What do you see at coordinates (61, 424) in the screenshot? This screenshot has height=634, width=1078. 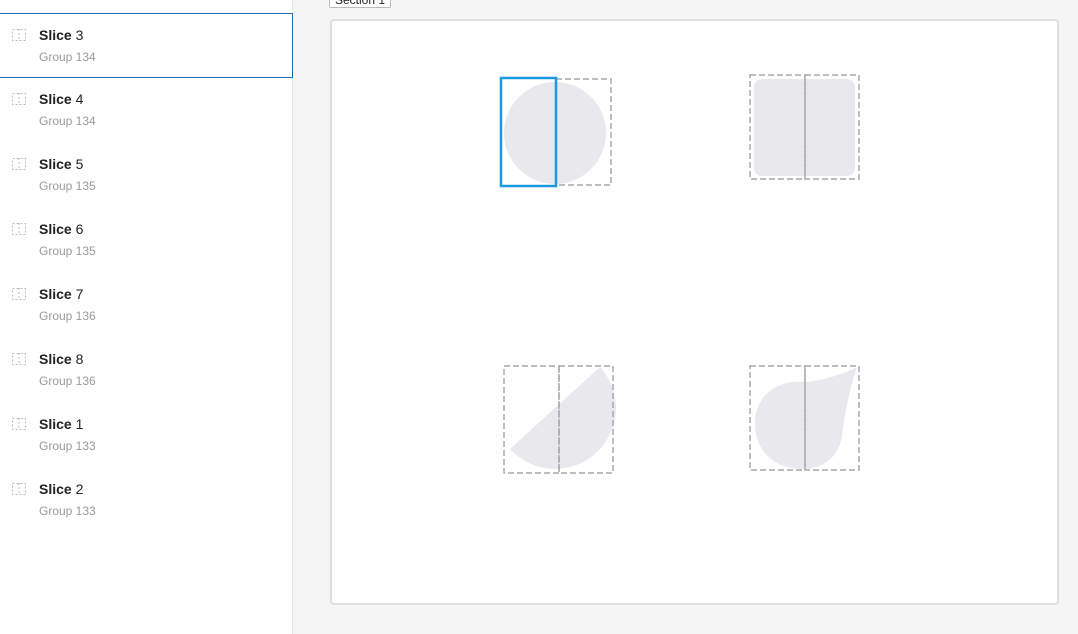 I see `layer-name: Slice 1` at bounding box center [61, 424].